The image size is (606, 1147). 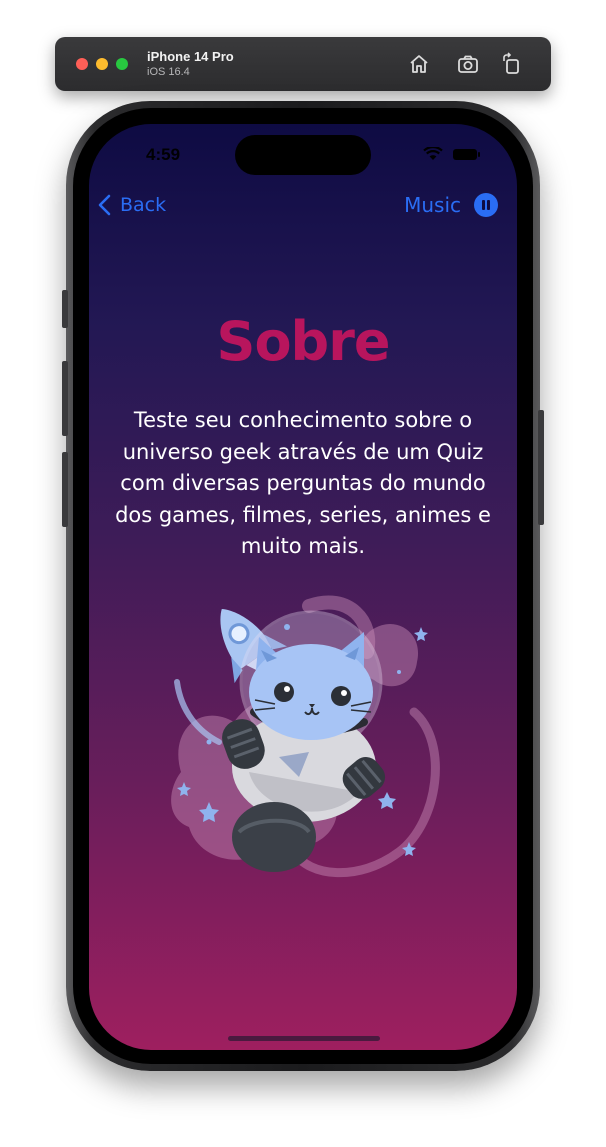 I want to click on rotate-icon, so click(x=512, y=64).